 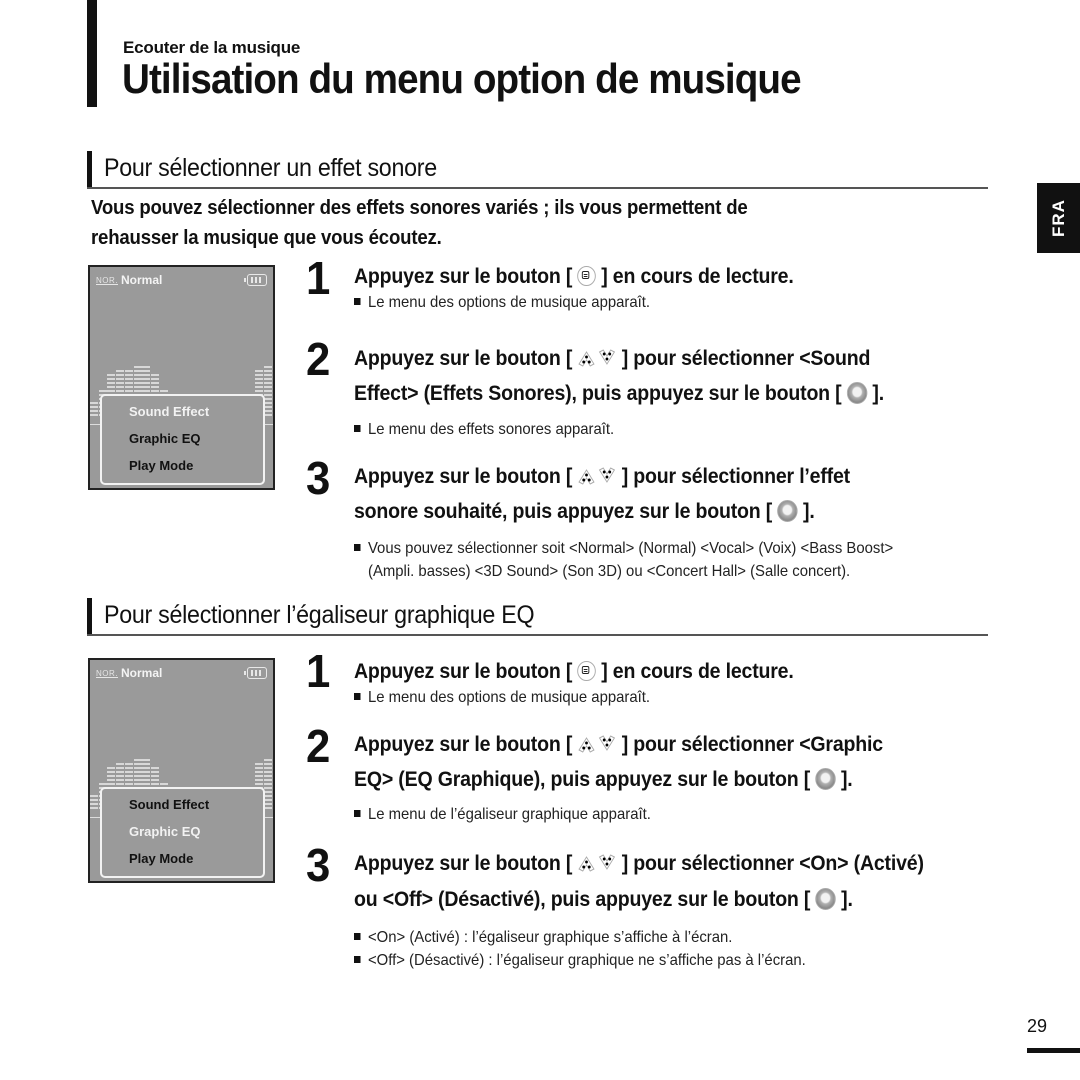 What do you see at coordinates (1053, 1050) in the screenshot?
I see `page-number-rule` at bounding box center [1053, 1050].